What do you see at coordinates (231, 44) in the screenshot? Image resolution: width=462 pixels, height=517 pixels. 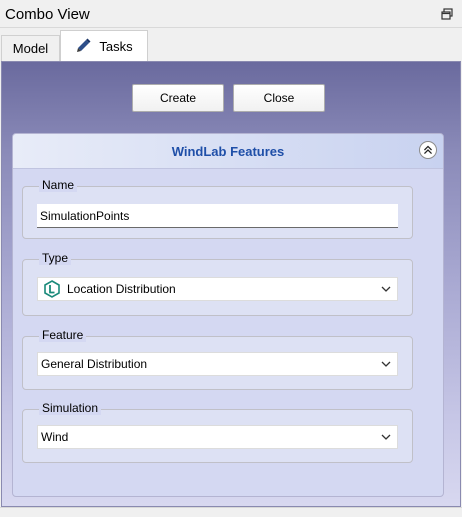 I see `tab-bar: Model Tasks` at bounding box center [231, 44].